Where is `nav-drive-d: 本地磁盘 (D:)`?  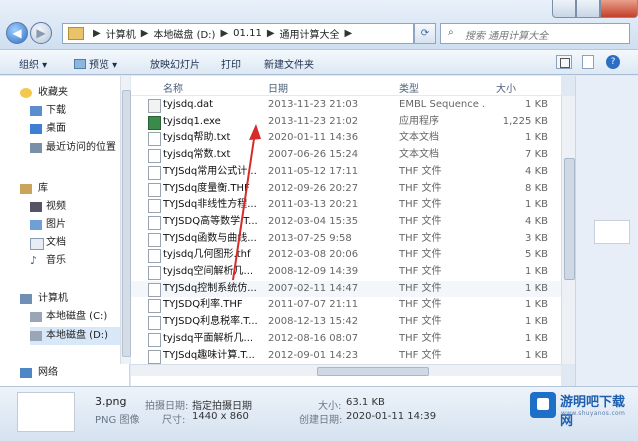 nav-drive-d: 本地磁盘 (D:) is located at coordinates (75, 336).